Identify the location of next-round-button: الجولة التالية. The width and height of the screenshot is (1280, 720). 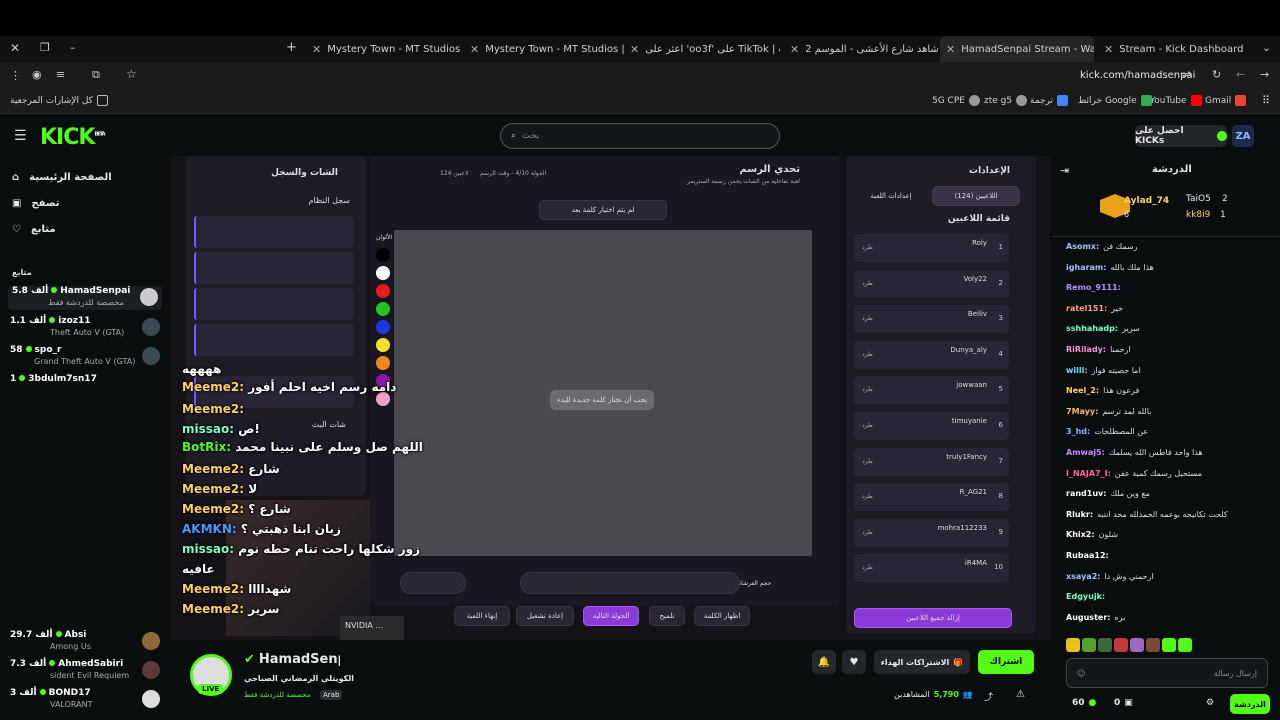
(611, 616).